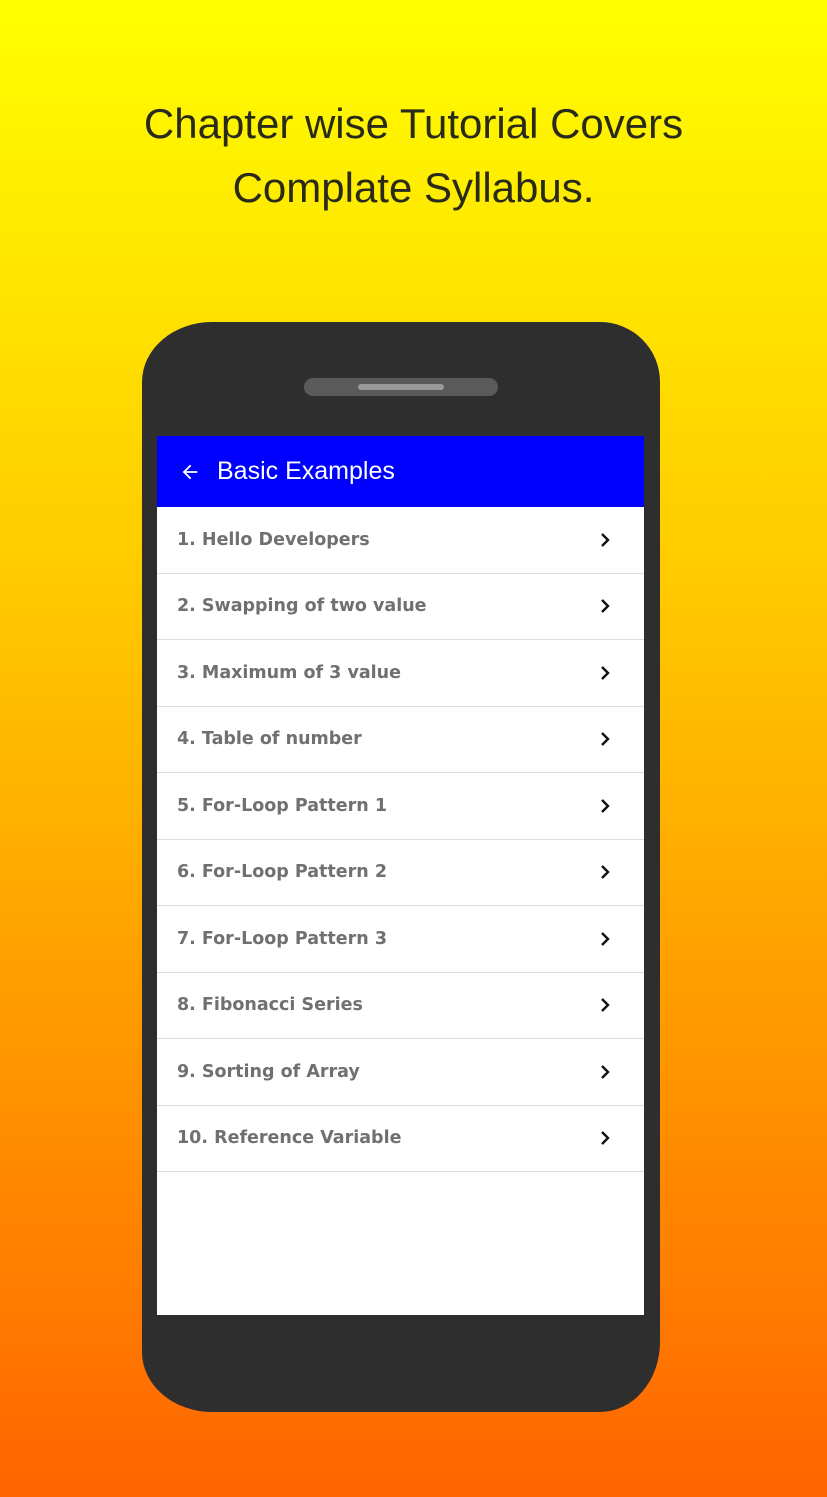 The image size is (827, 1497). What do you see at coordinates (282, 805) in the screenshot?
I see `list-item-label: 5. For-Loop Pattern 1` at bounding box center [282, 805].